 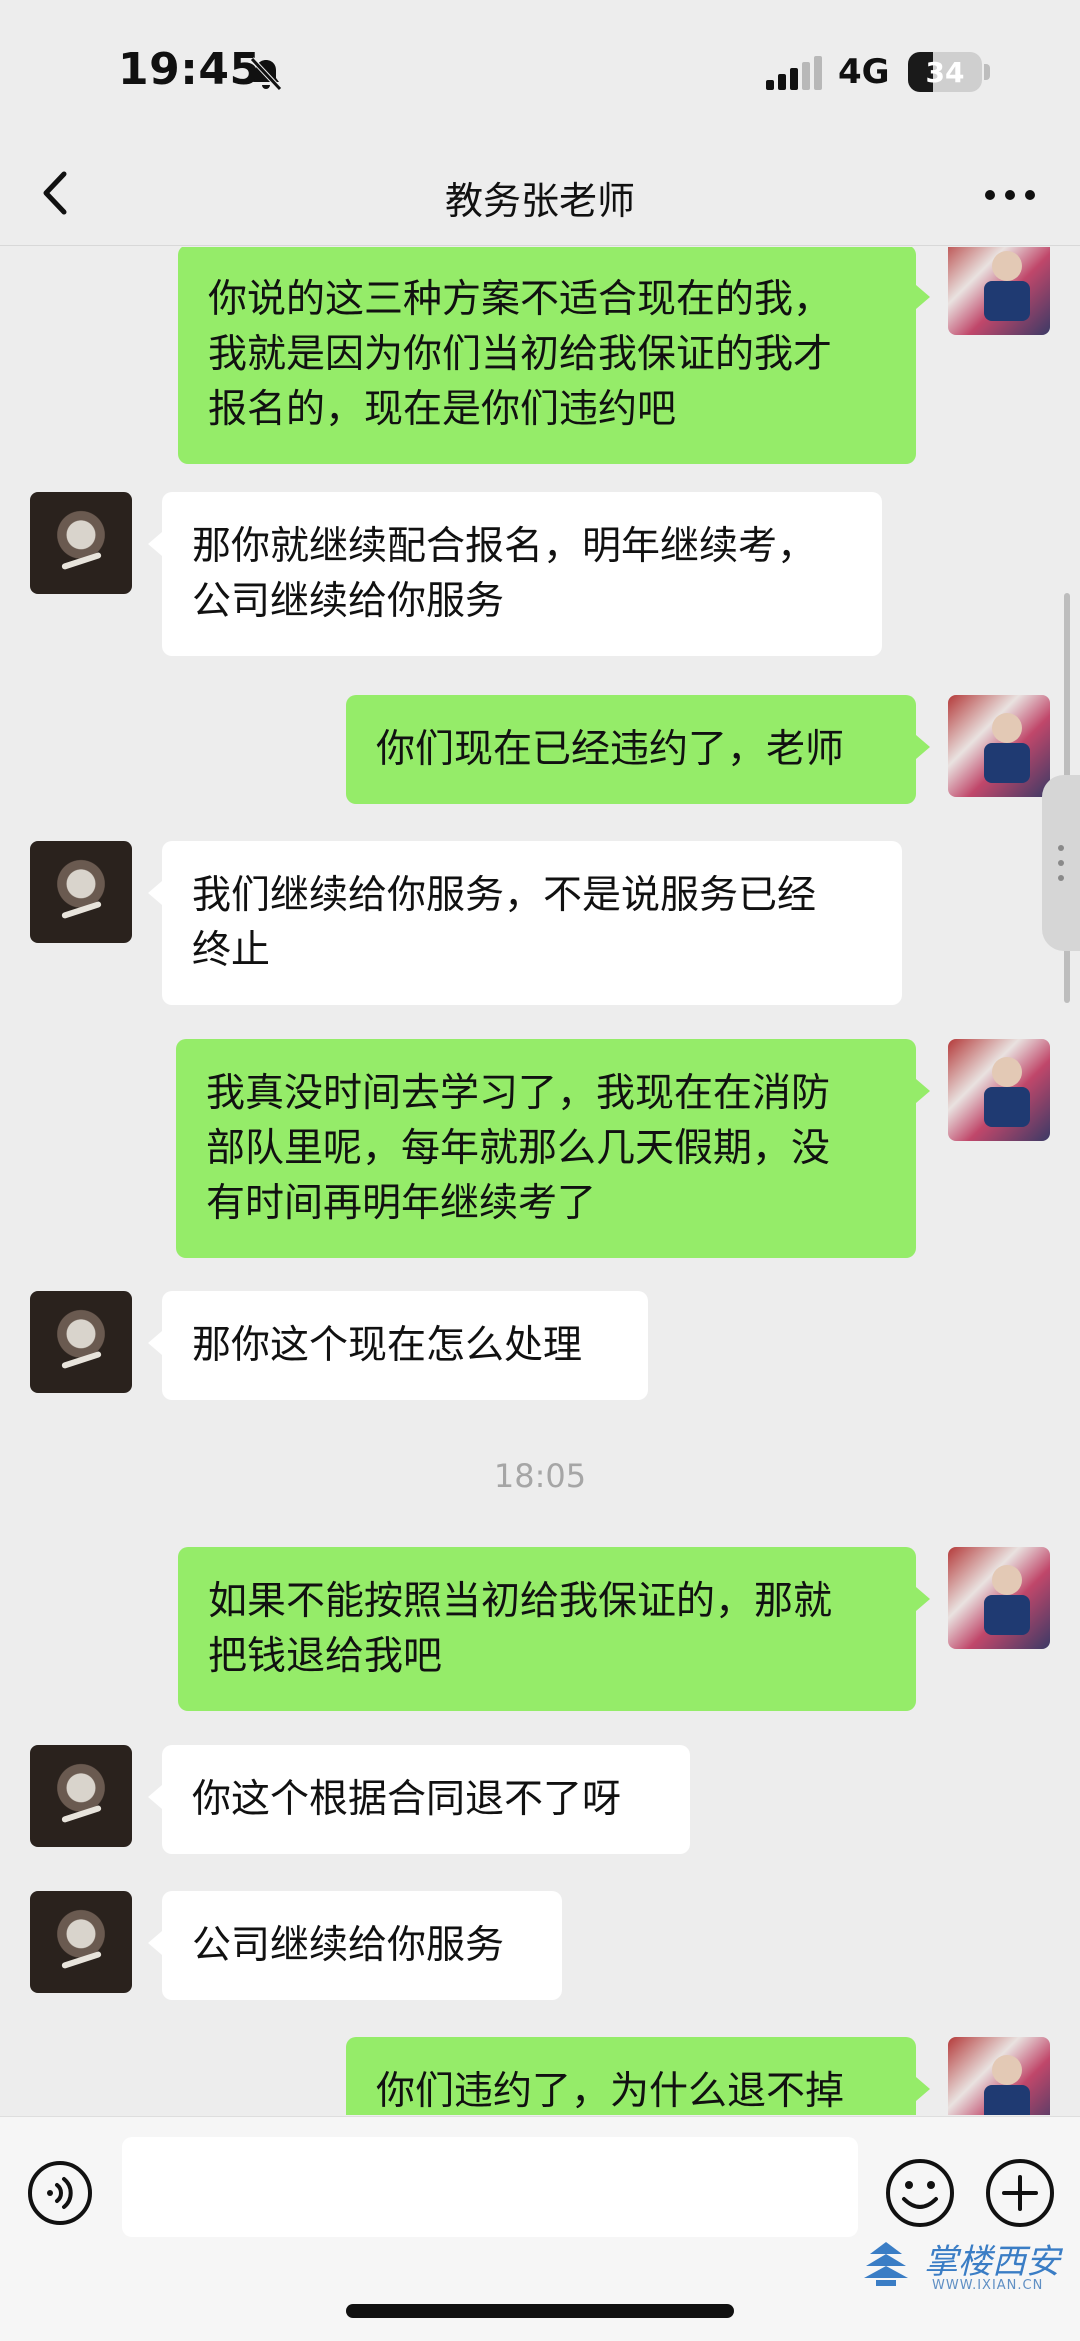 I want to click on message-text: 你们现在已经违约了，老师, so click(x=610, y=749).